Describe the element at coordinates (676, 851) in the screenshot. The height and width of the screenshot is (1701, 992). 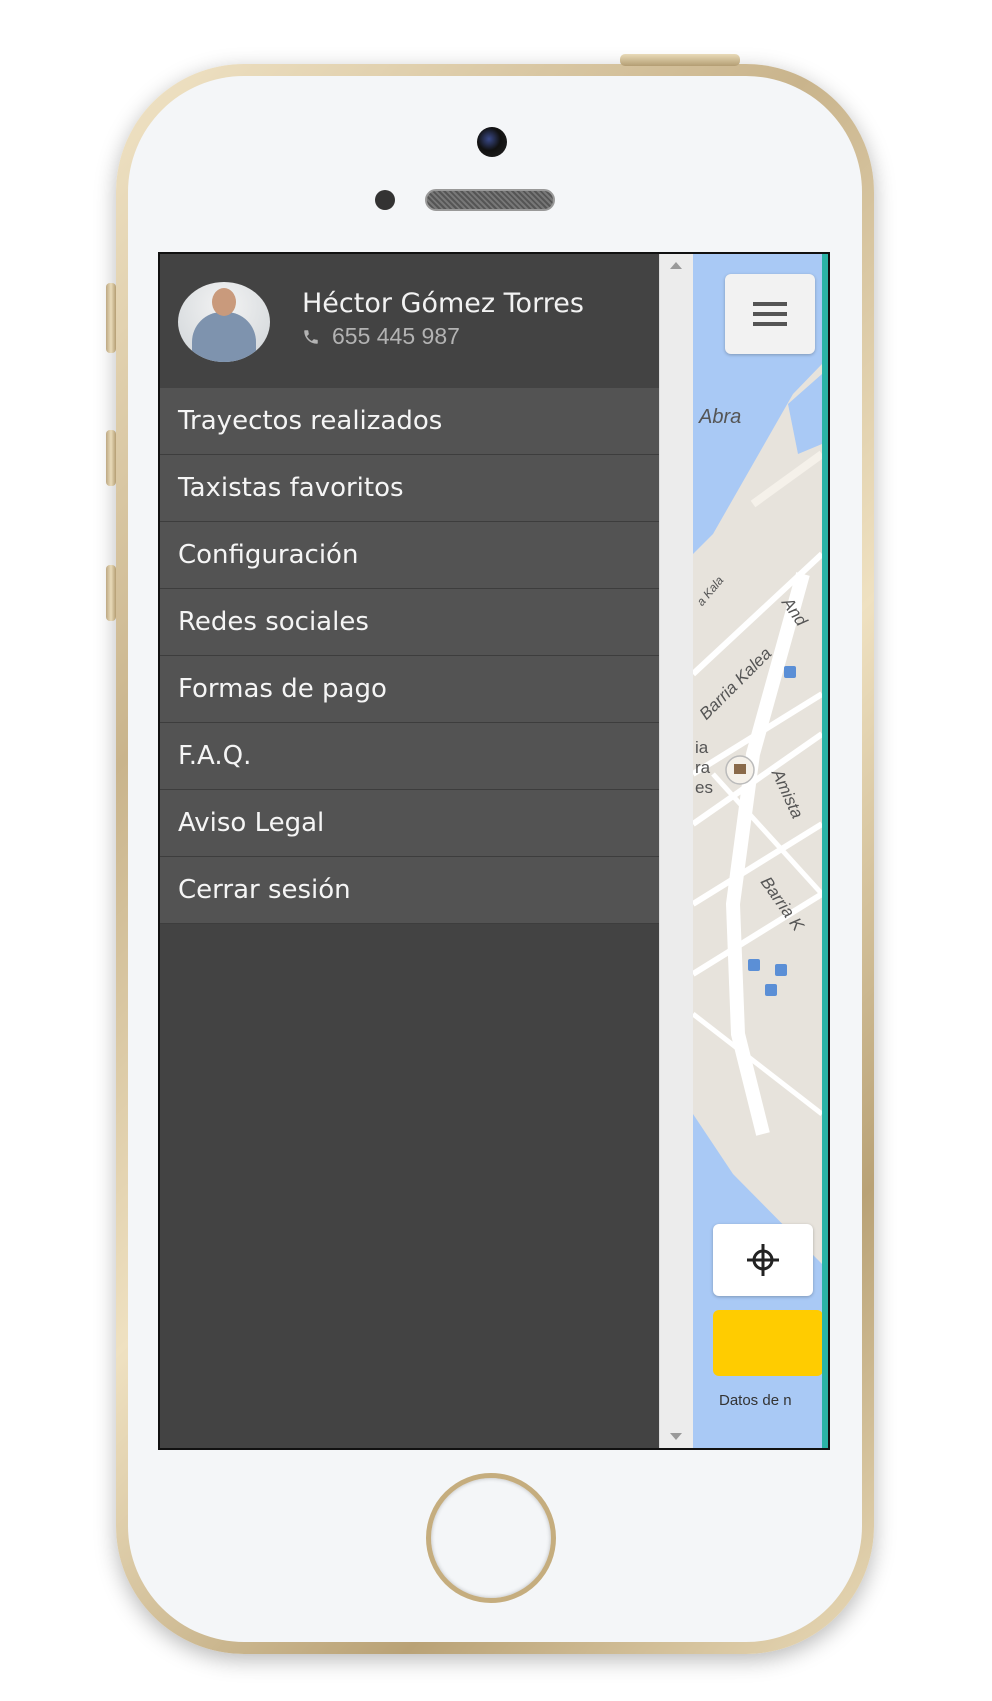
I see `scrollbar` at that location.